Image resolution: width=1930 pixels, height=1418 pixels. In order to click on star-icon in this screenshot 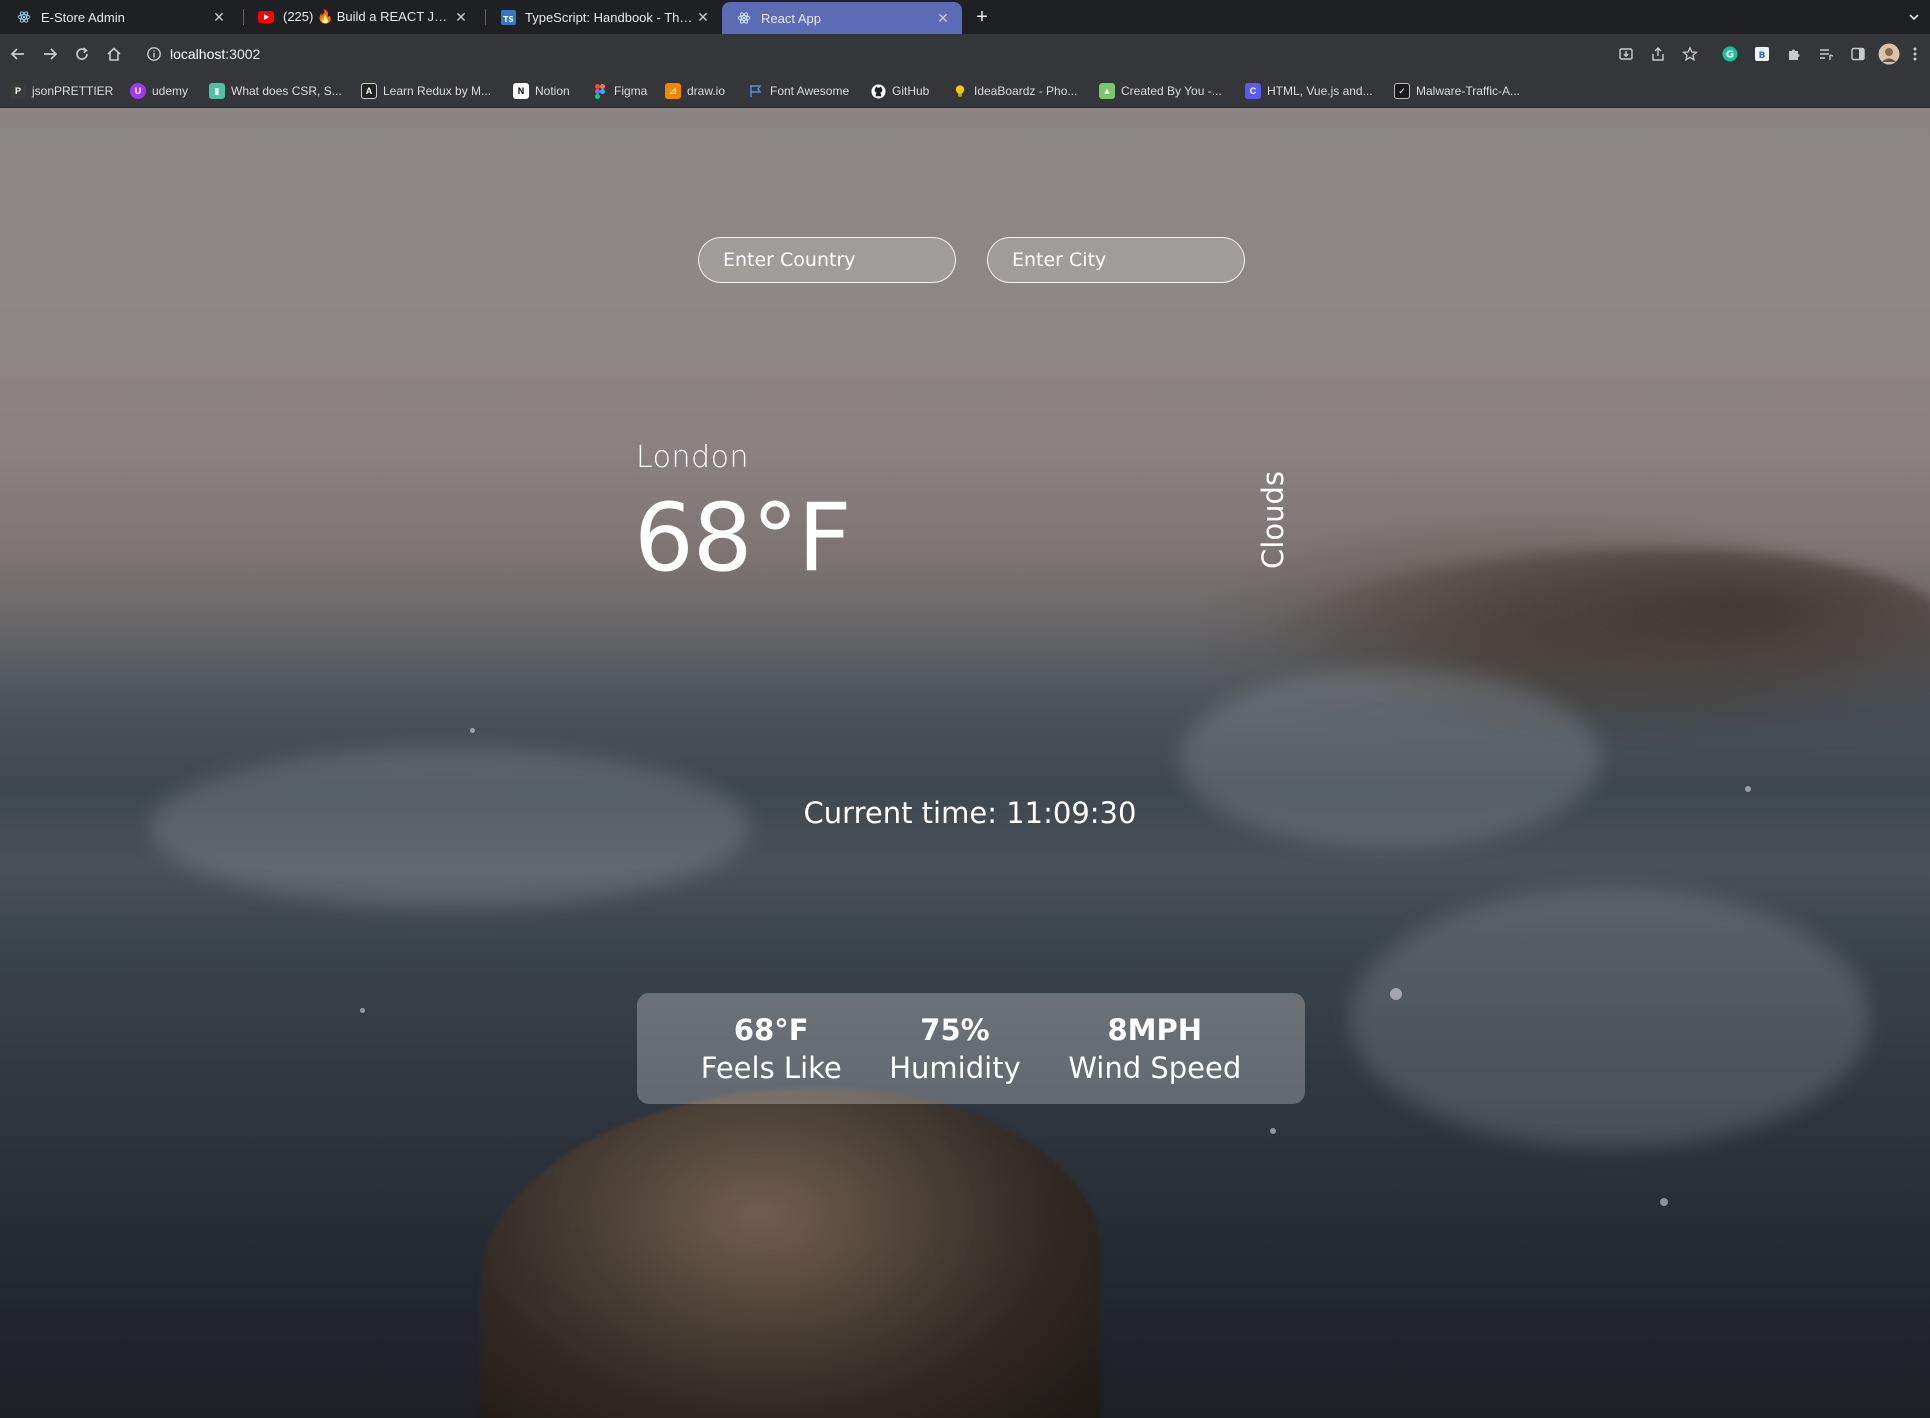, I will do `click(1690, 54)`.